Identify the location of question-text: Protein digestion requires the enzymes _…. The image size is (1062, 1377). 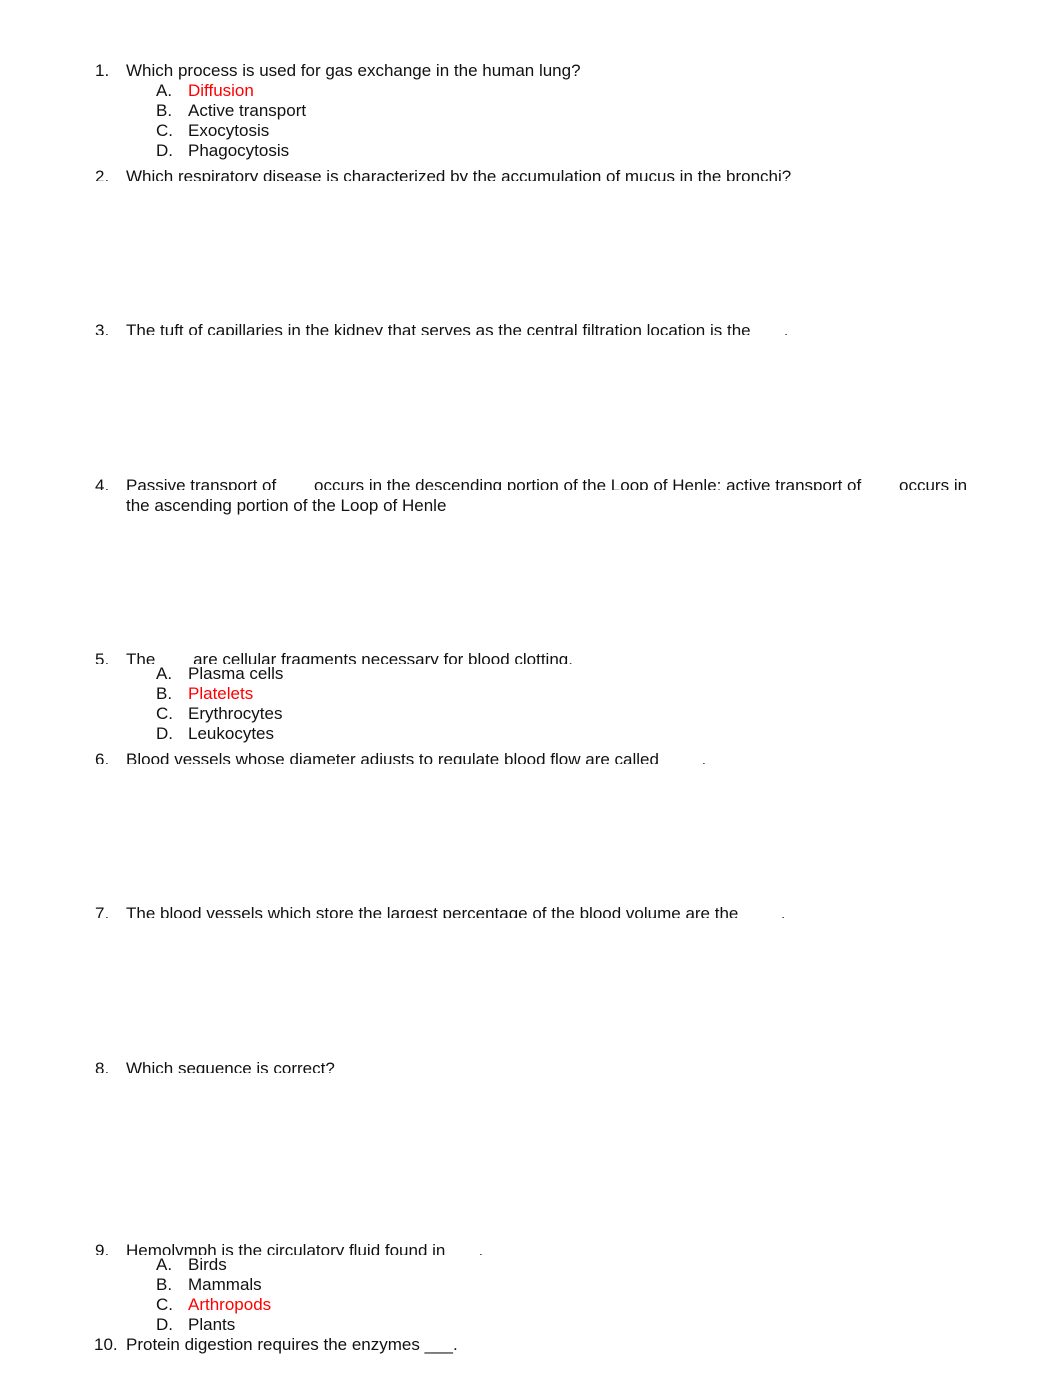
(292, 1344).